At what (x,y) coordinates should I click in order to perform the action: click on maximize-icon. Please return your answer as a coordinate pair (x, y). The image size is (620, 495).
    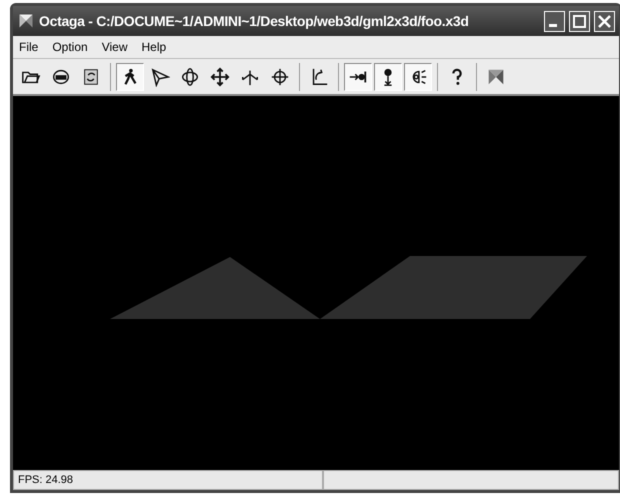
    Looking at the image, I should click on (579, 21).